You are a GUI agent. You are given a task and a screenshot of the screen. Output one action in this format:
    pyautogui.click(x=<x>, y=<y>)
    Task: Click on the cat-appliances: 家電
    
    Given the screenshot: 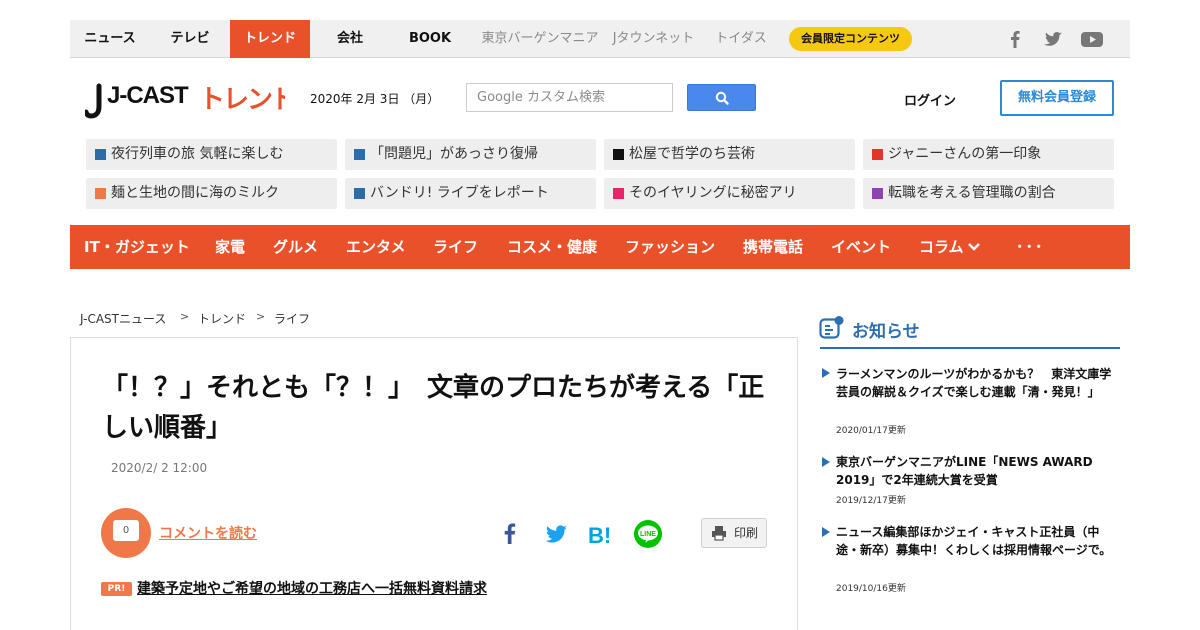 What is the action you would take?
    pyautogui.click(x=230, y=247)
    